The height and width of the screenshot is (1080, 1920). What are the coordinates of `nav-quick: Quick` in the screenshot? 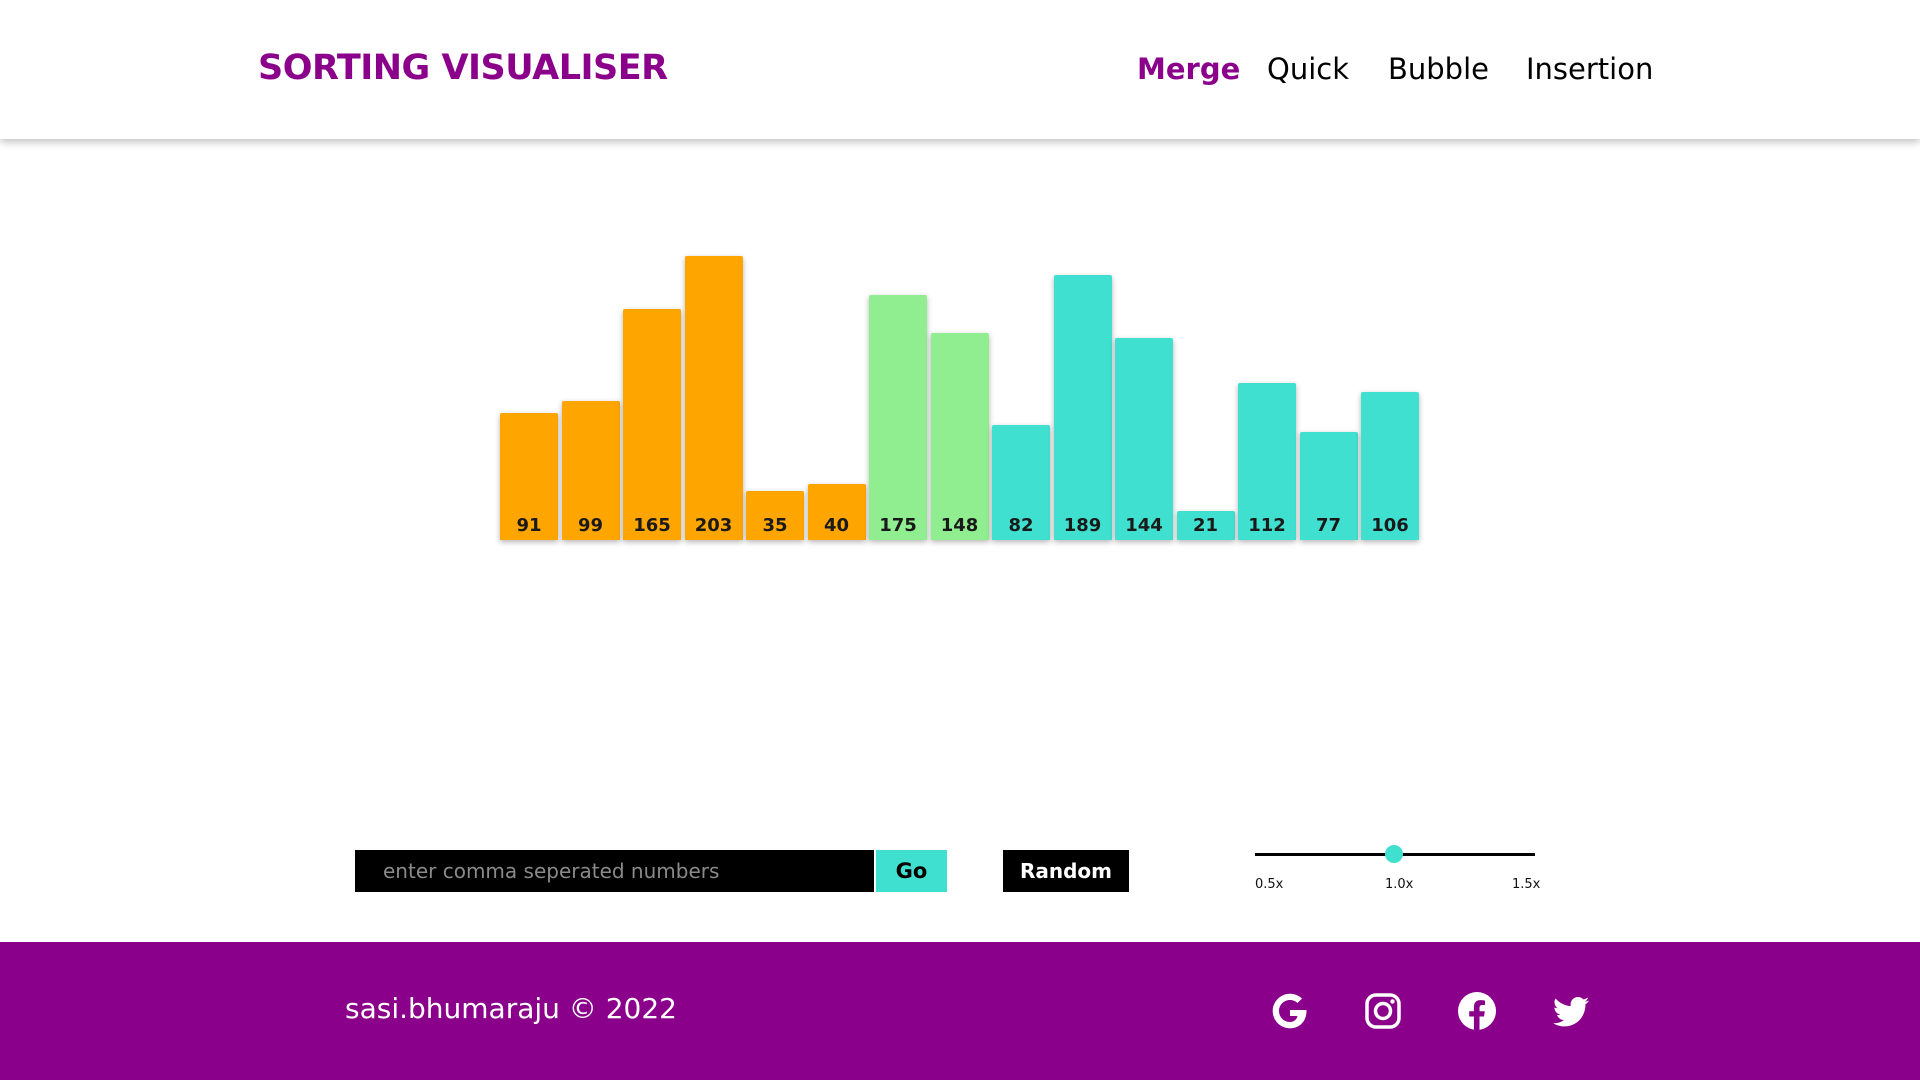 It's located at (1308, 69).